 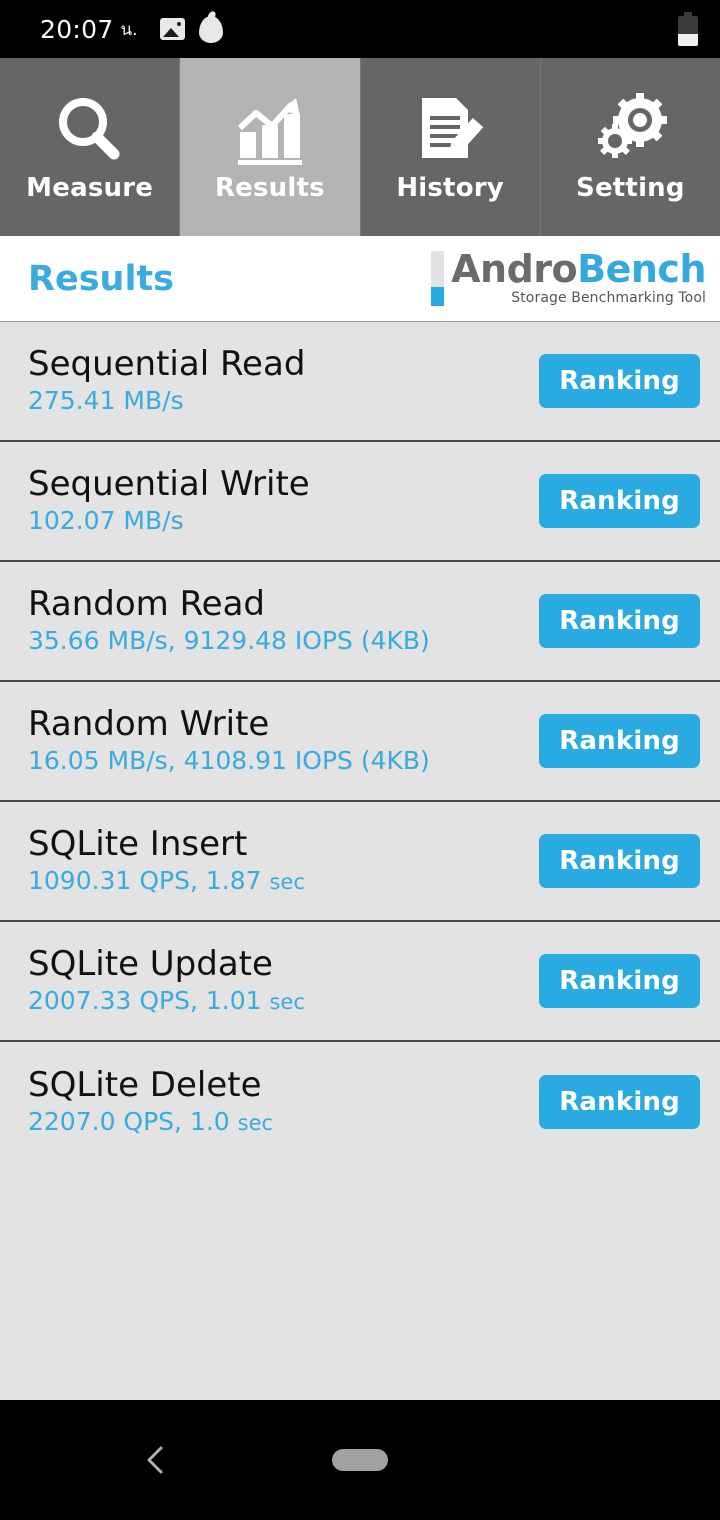 I want to click on logo-name-part2: Bench, so click(x=641, y=269).